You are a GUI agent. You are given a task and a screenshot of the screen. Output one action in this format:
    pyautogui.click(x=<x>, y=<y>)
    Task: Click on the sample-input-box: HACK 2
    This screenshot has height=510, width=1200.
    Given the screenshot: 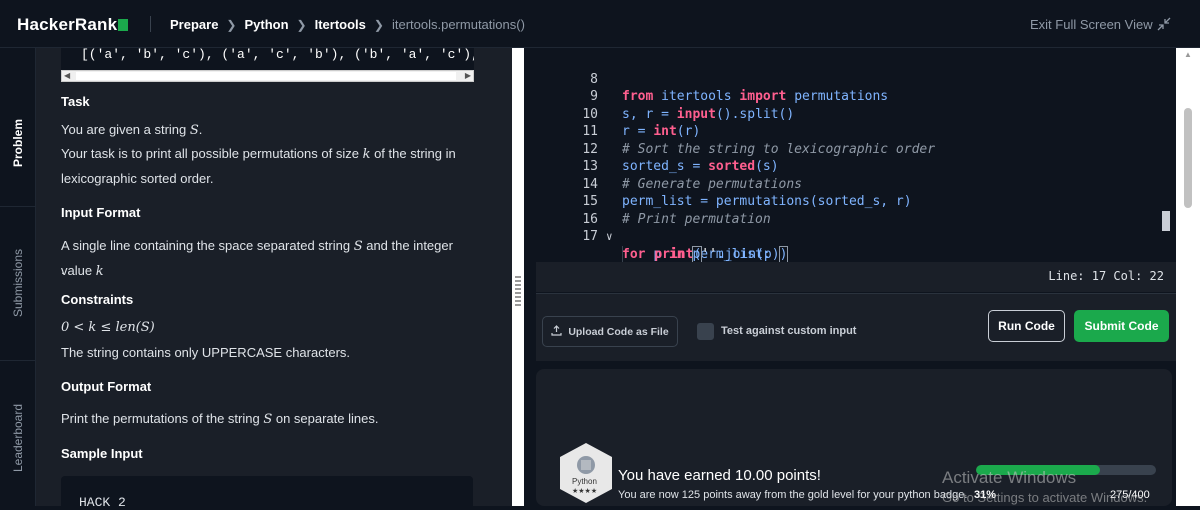 What is the action you would take?
    pyautogui.click(x=267, y=491)
    